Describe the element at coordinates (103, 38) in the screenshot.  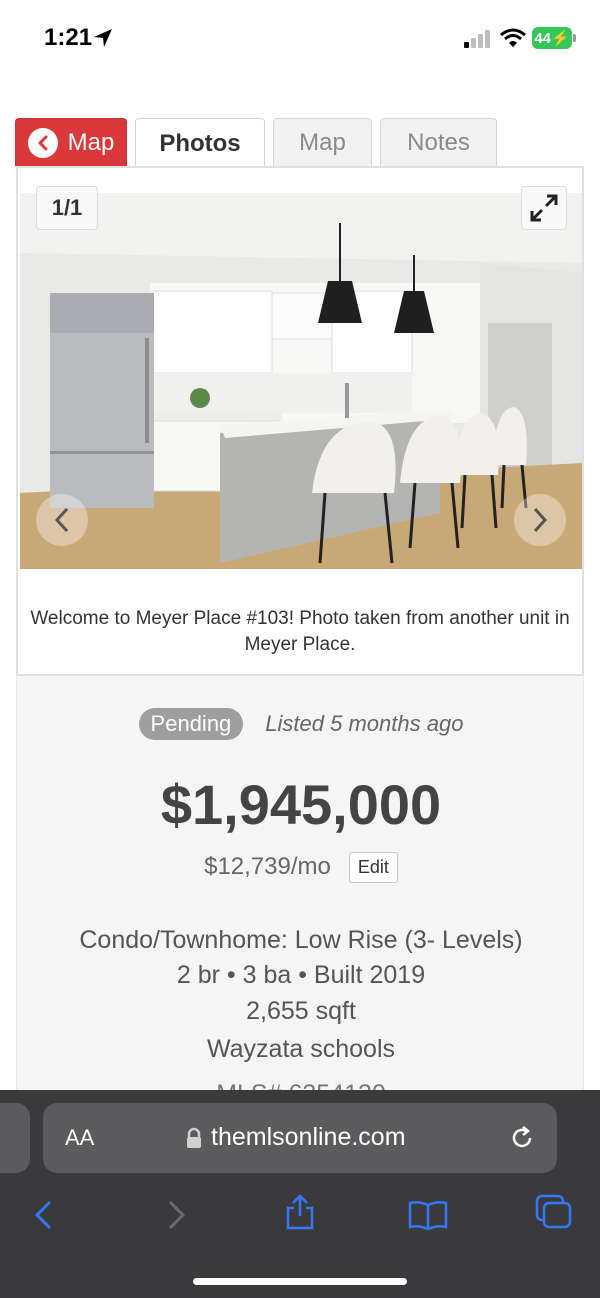
I see `location-arrow-icon` at that location.